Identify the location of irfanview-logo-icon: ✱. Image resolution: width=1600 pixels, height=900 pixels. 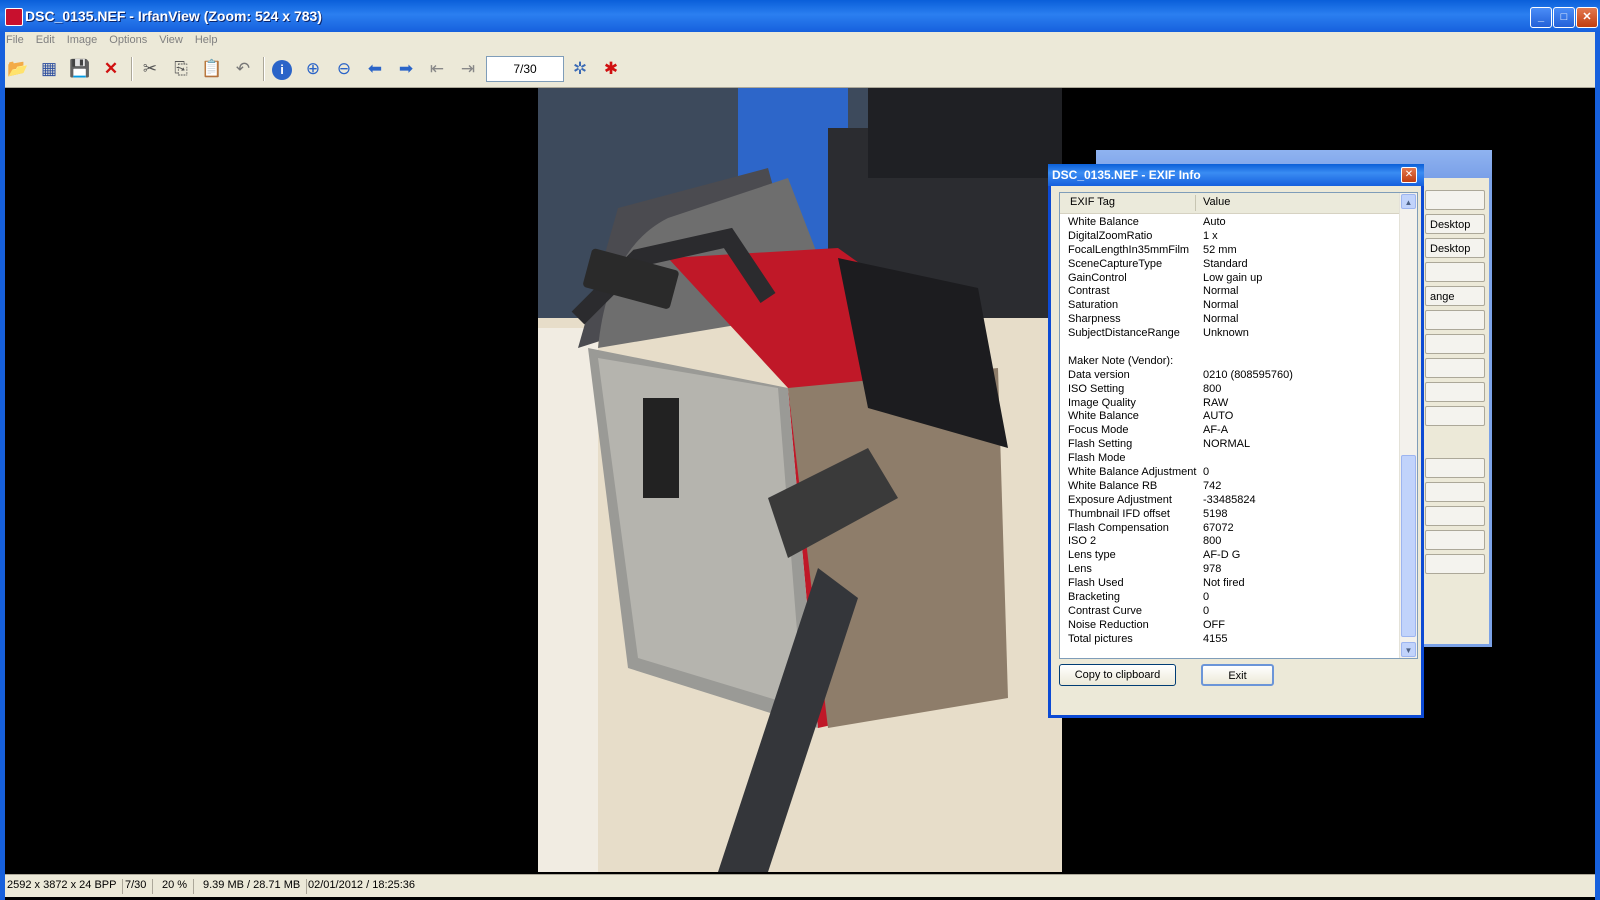
(611, 69).